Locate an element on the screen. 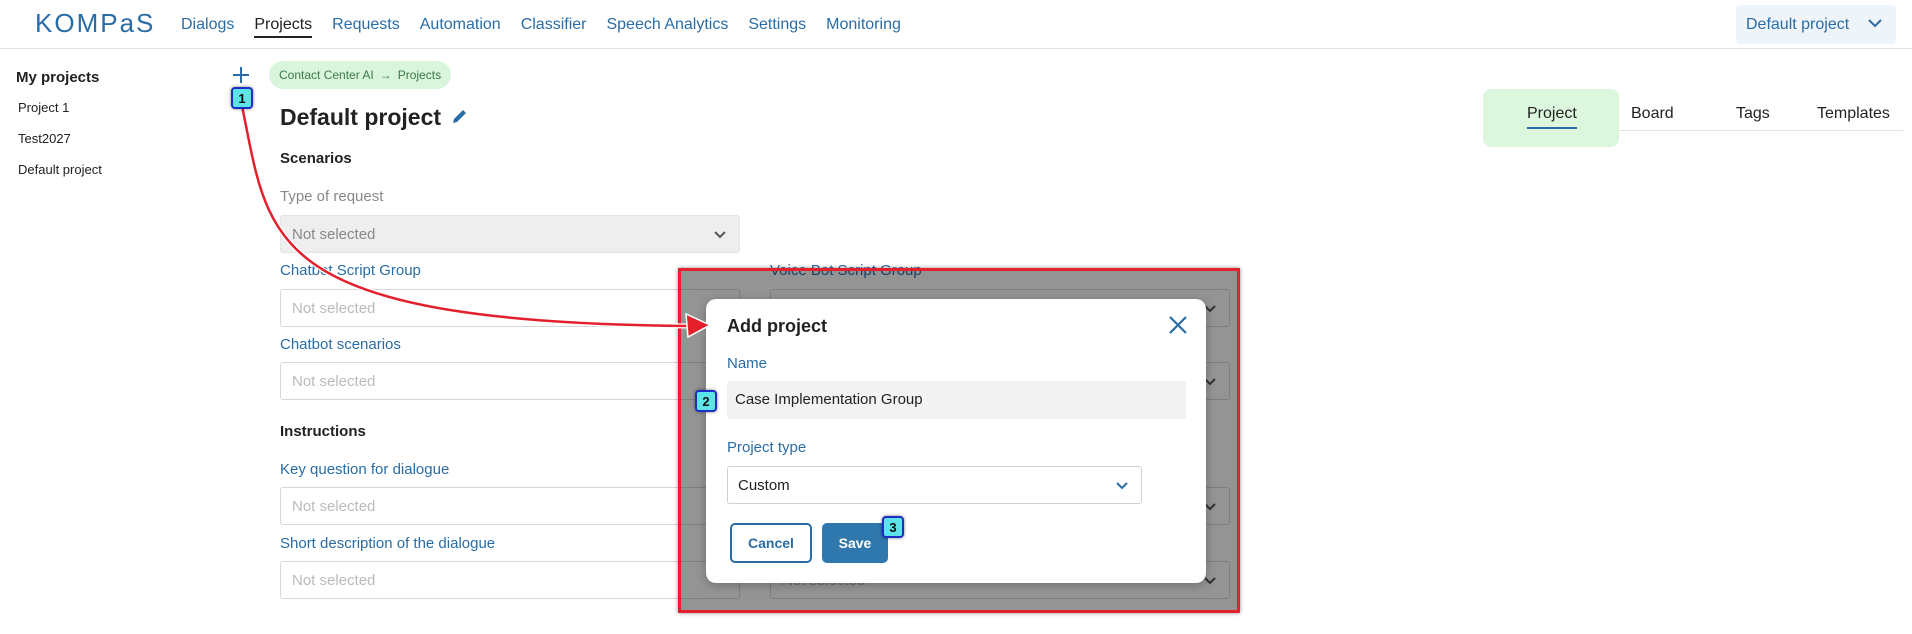  project-tabs: Project Board Tags Templates is located at coordinates (1693, 118).